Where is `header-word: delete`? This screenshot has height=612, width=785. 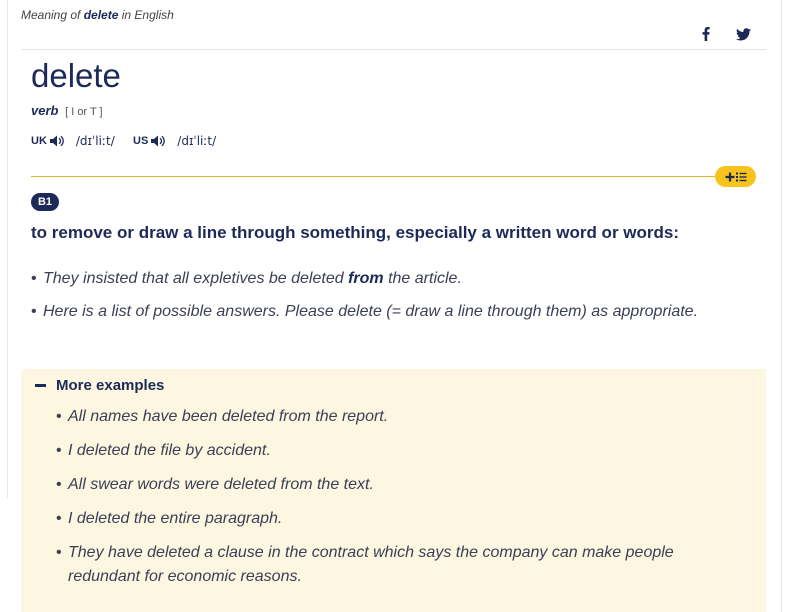
header-word: delete is located at coordinates (101, 15).